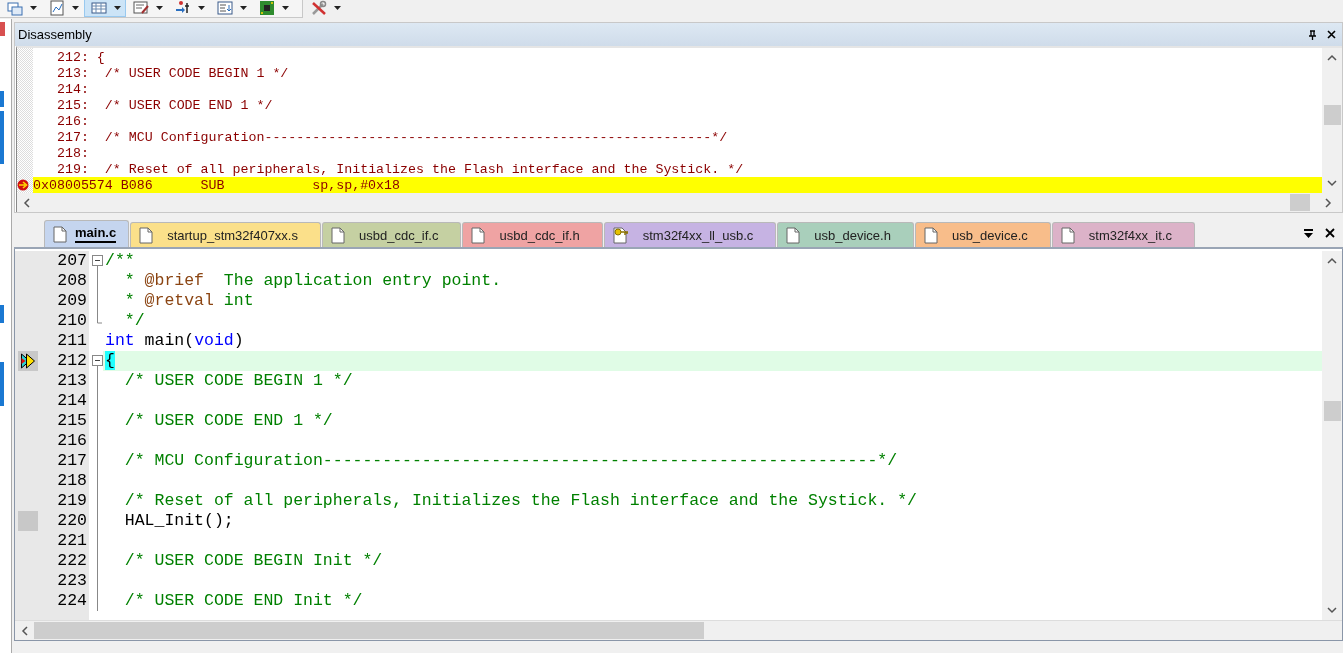  What do you see at coordinates (24, 185) in the screenshot?
I see `current-instruction-icon` at bounding box center [24, 185].